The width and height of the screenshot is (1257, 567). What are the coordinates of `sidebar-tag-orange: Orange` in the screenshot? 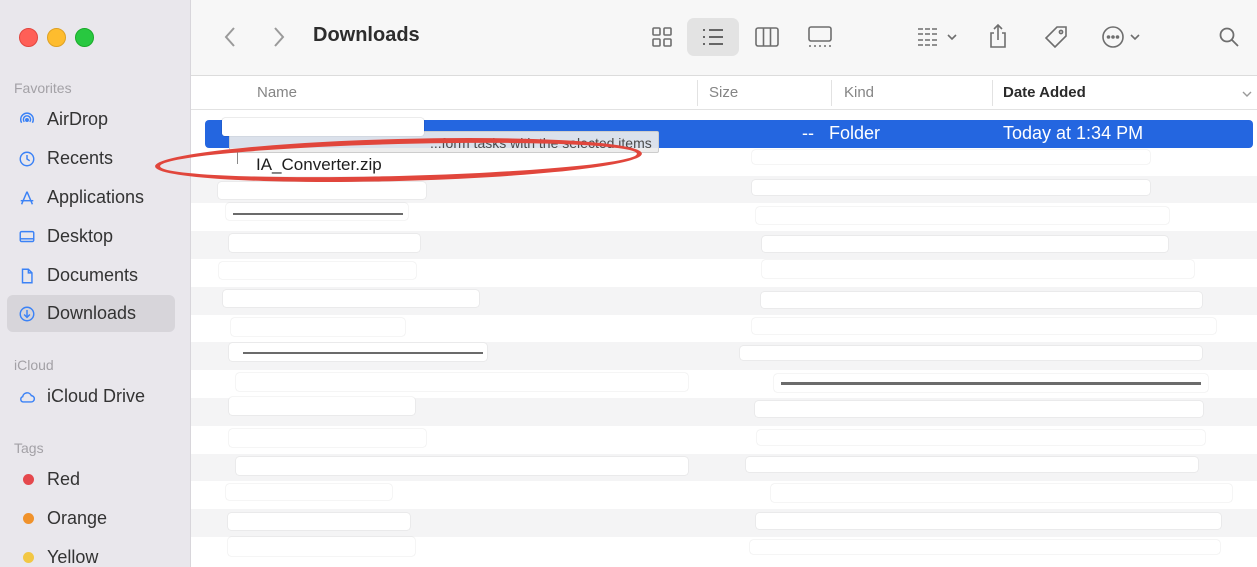 It's located at (91, 518).